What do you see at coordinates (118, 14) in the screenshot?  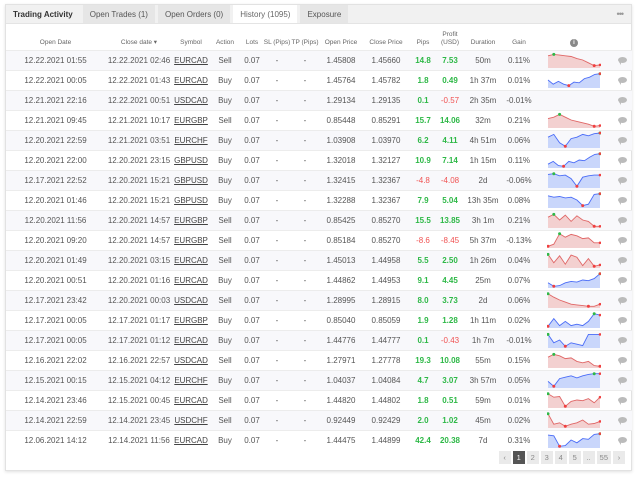 I see `tab-open-trades: Open Trades (1)` at bounding box center [118, 14].